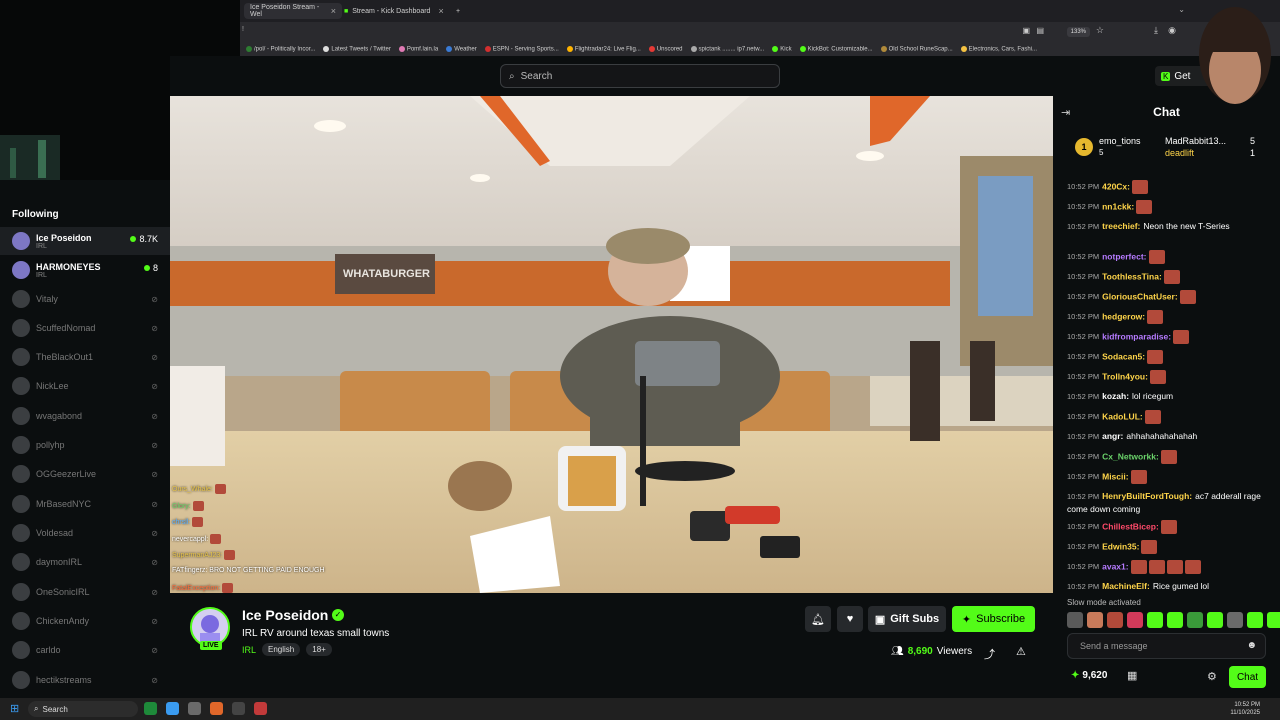 Image resolution: width=1280 pixels, height=720 pixels. What do you see at coordinates (14, 708) in the screenshot?
I see `windows-start-icon: ⊞` at bounding box center [14, 708].